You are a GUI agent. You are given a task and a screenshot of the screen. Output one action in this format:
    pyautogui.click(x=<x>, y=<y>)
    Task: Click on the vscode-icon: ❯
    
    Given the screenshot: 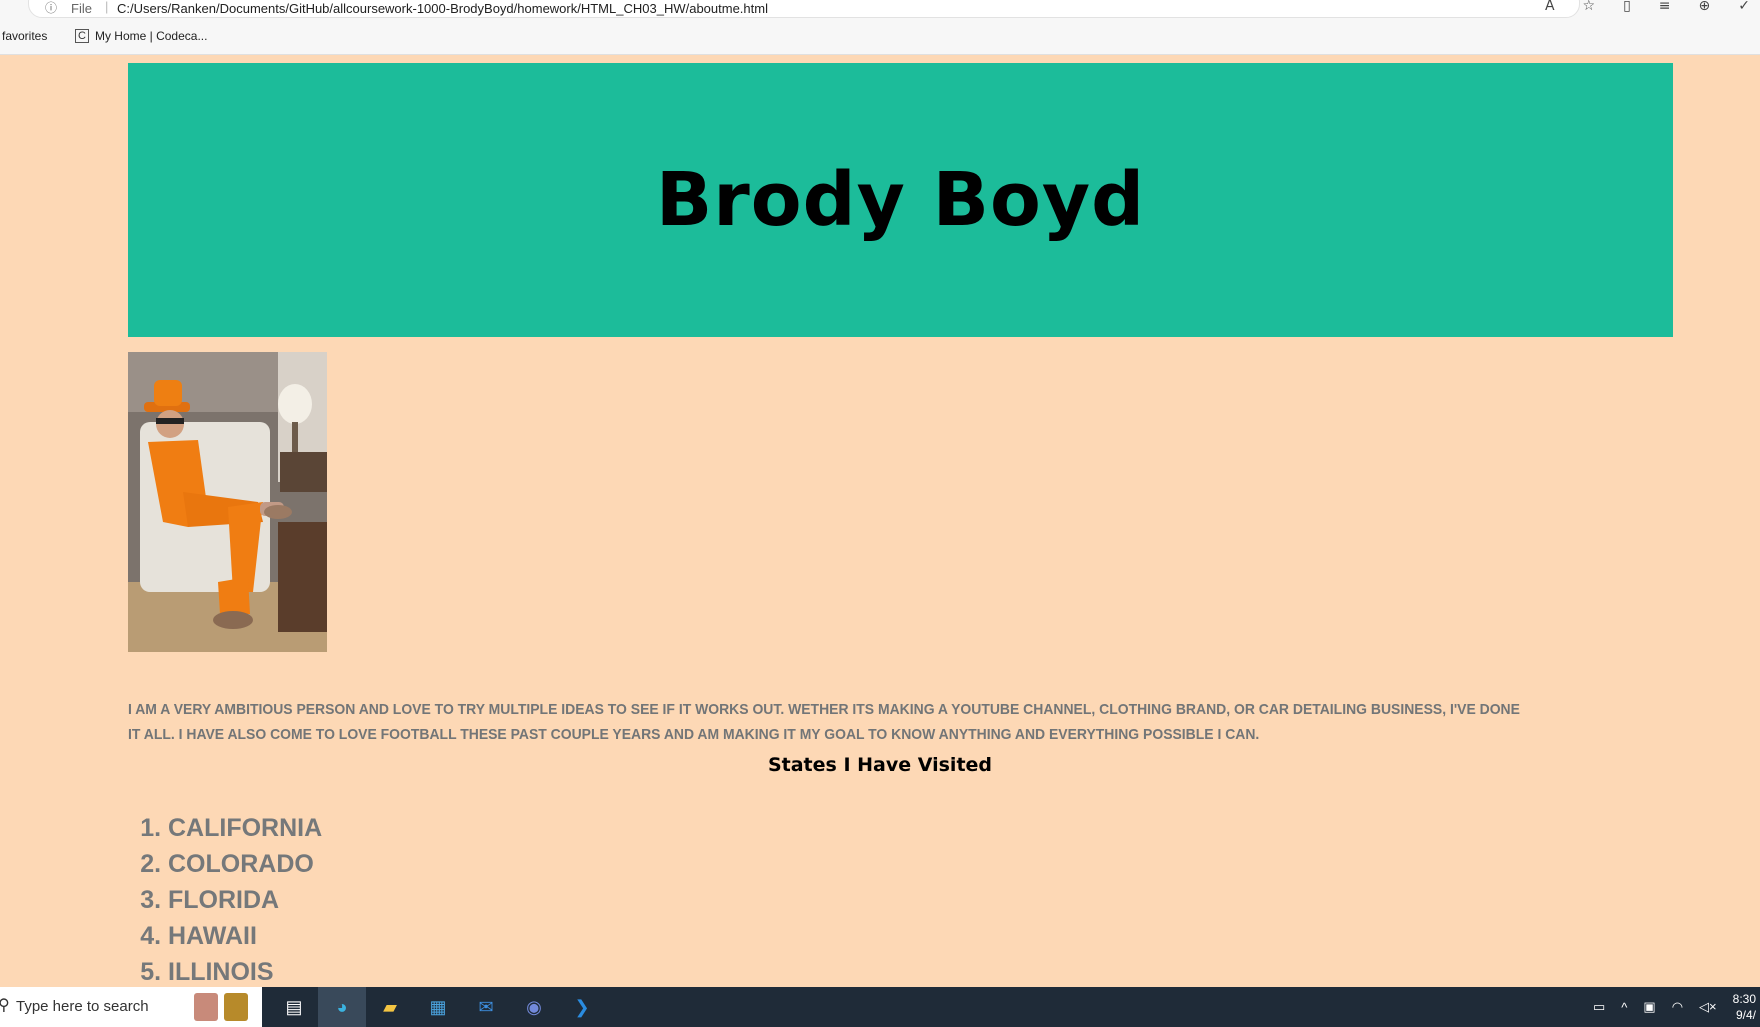 What is the action you would take?
    pyautogui.click(x=582, y=1007)
    